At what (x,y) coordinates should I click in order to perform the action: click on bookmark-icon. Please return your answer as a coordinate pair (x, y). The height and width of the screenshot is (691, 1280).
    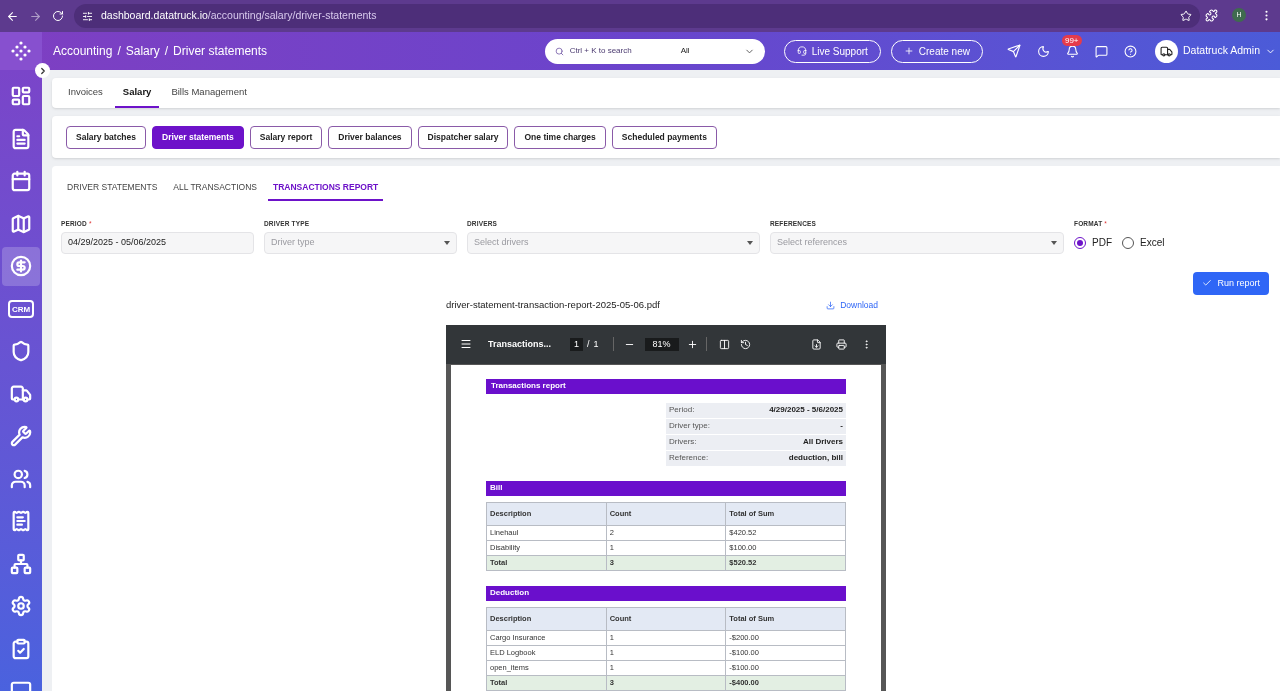
    Looking at the image, I should click on (1186, 16).